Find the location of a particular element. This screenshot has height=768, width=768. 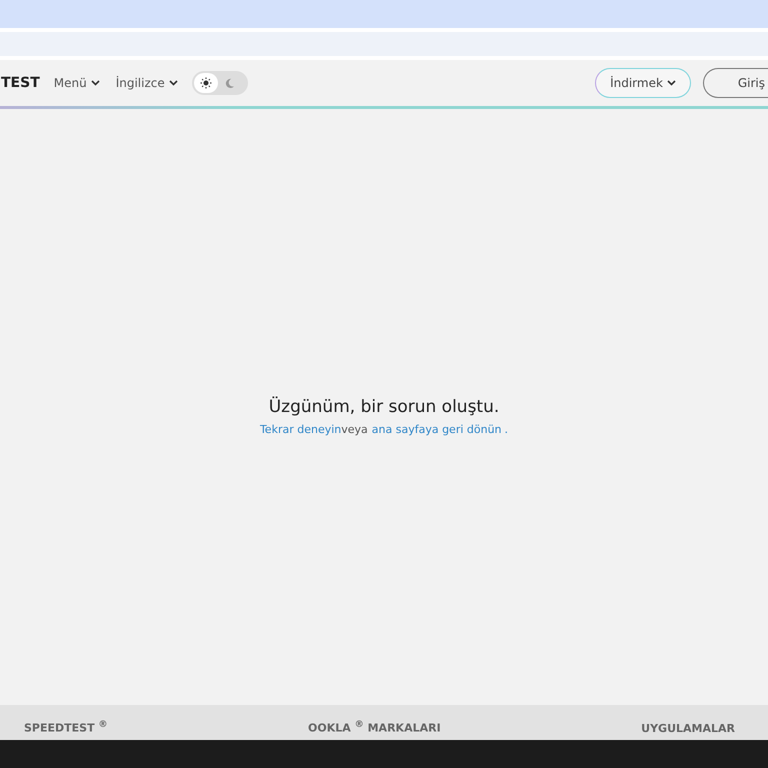

footer-heading: OOKLA $^{®}$ MARKALARI is located at coordinates (374, 727).